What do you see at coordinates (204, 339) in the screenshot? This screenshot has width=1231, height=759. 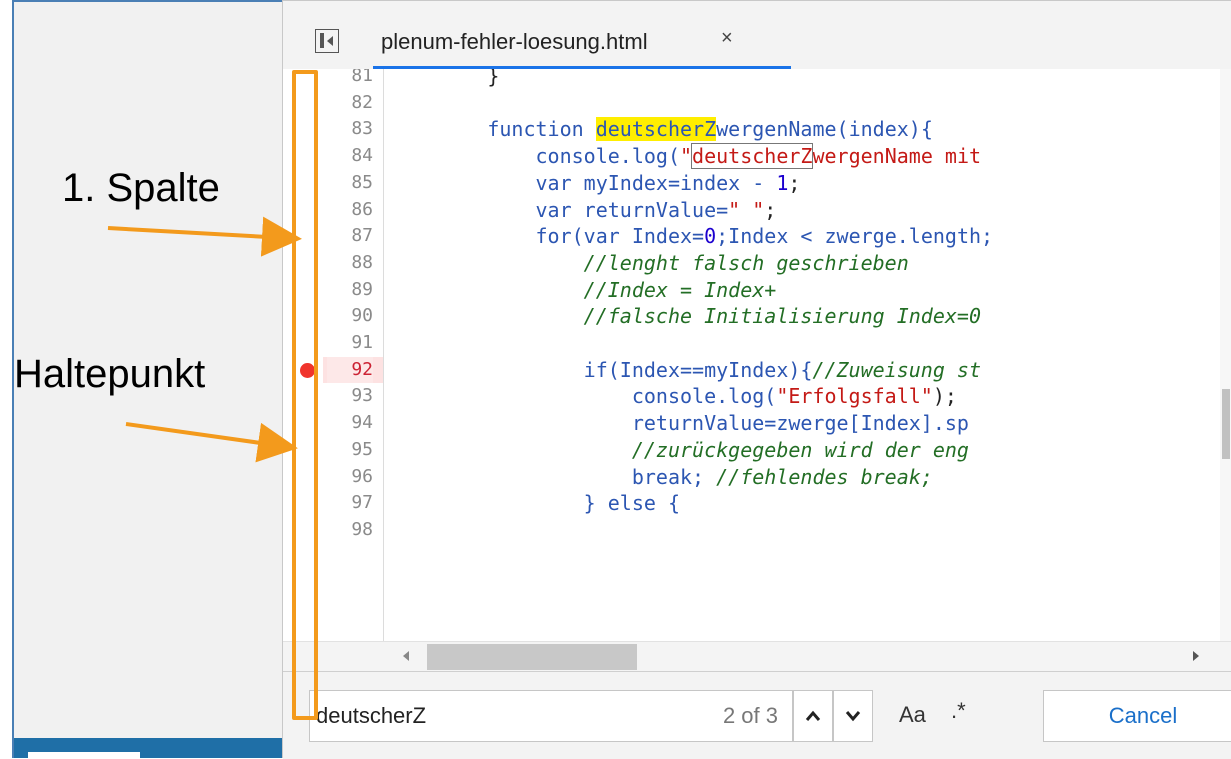 I see `annotation-arrows` at bounding box center [204, 339].